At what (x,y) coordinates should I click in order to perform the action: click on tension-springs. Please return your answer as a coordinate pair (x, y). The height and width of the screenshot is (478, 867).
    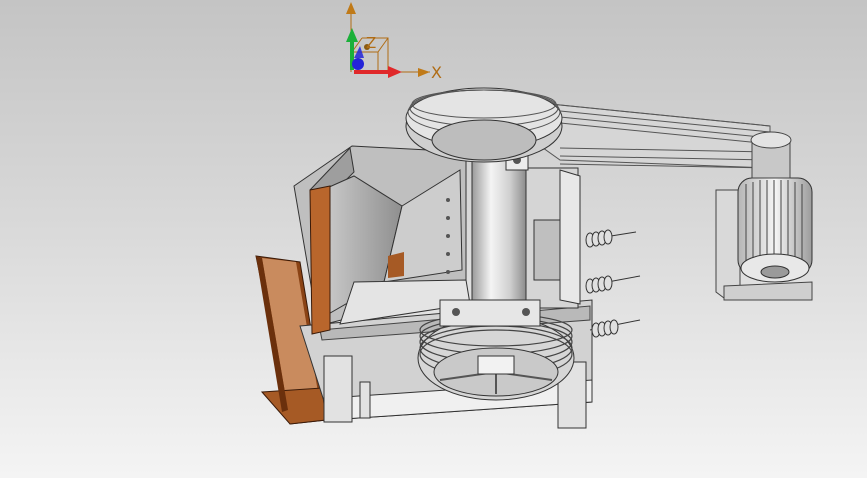
    Looking at the image, I should click on (613, 283).